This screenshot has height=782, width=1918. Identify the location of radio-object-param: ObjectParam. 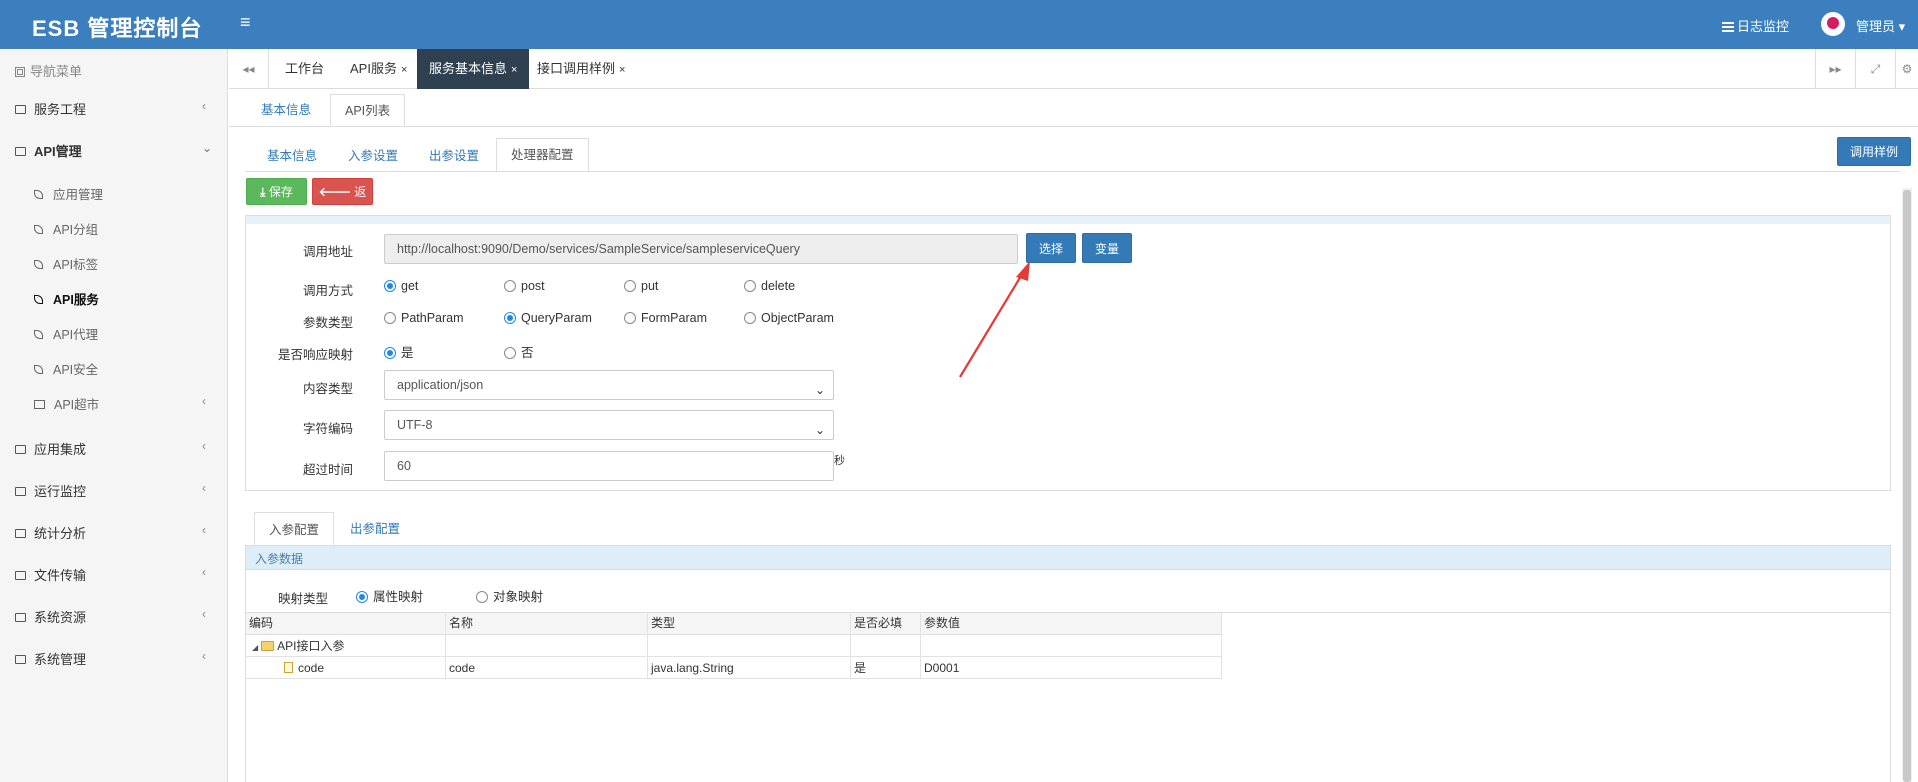
(789, 317).